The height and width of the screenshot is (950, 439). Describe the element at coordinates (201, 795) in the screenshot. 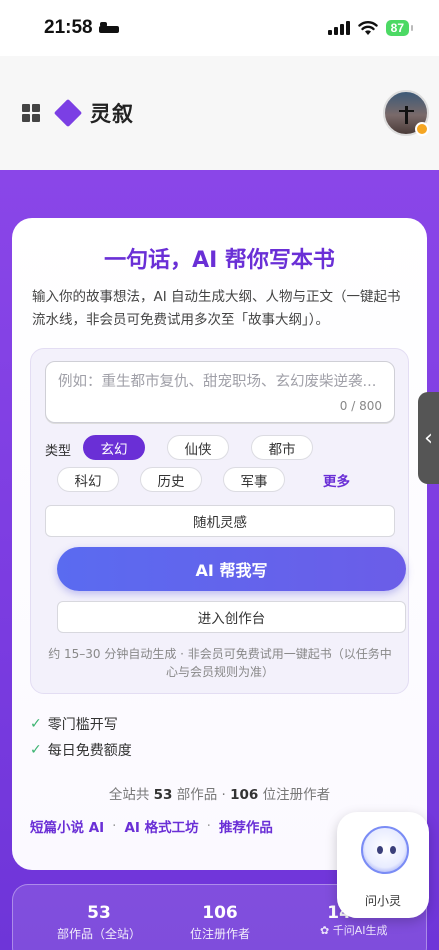

I see `works-unit: 部作品 ·` at that location.